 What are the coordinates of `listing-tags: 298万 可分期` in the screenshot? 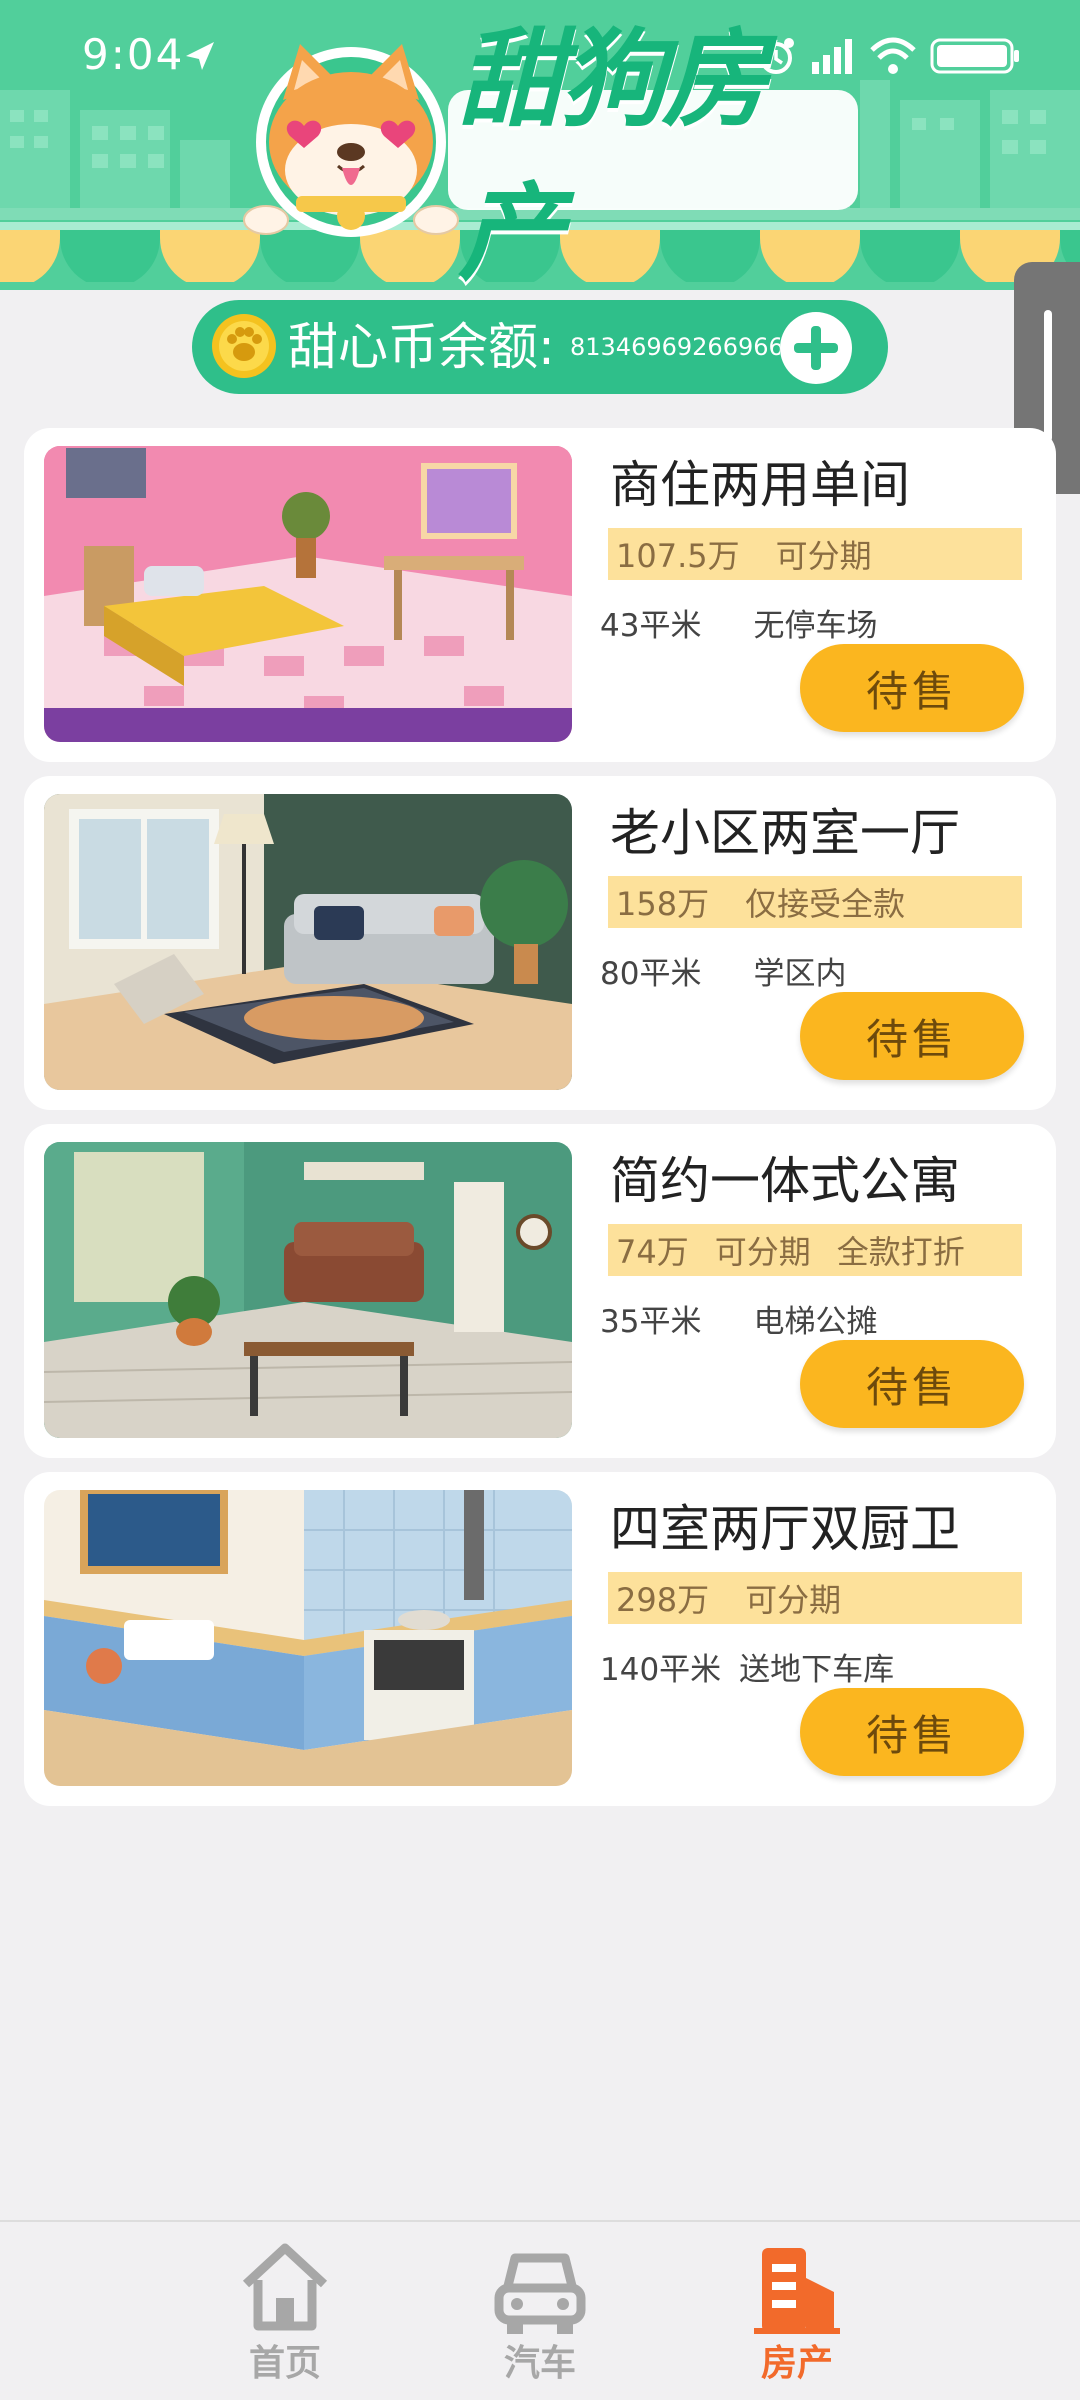 It's located at (815, 1598).